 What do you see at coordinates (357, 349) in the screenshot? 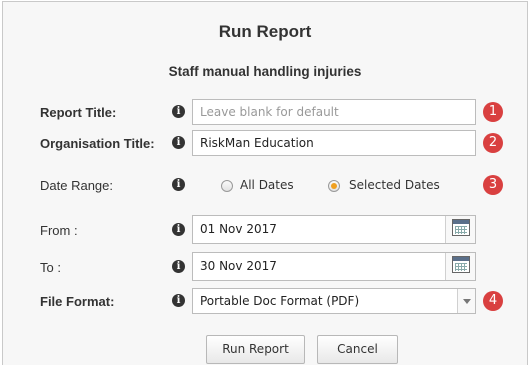
I see `cancel-button: Cancel` at bounding box center [357, 349].